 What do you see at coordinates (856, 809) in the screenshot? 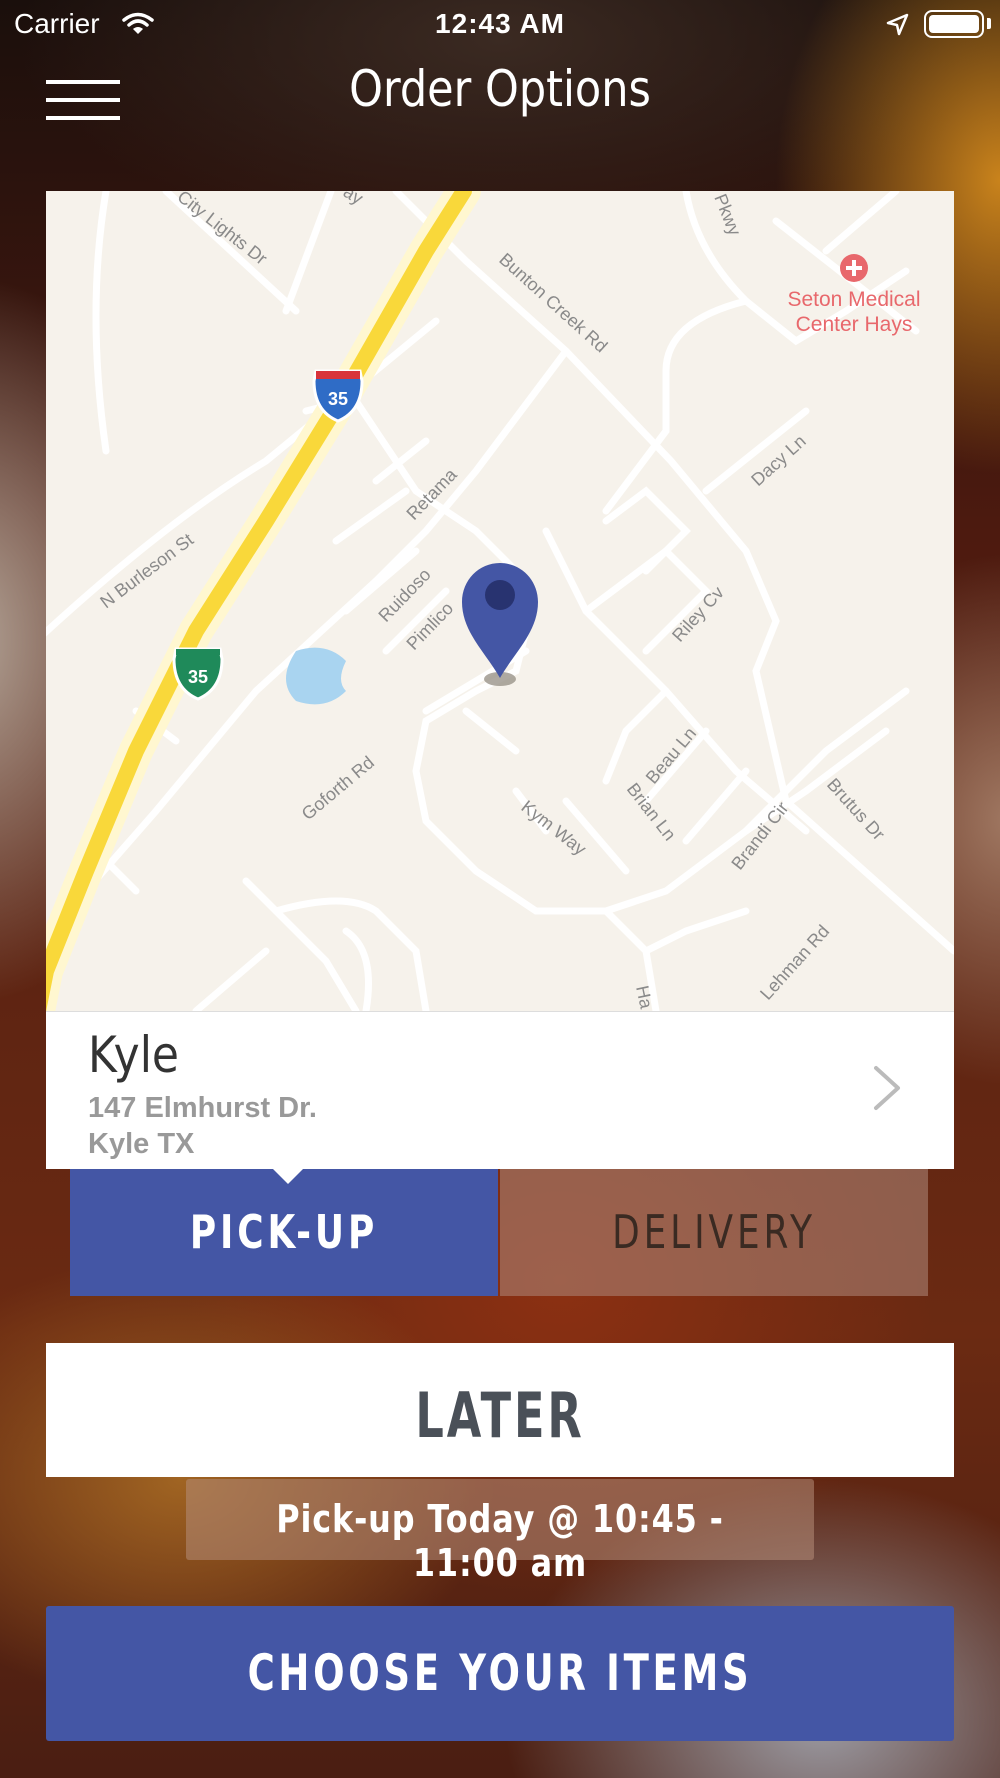
I see `street-label: Brutus Dr` at bounding box center [856, 809].